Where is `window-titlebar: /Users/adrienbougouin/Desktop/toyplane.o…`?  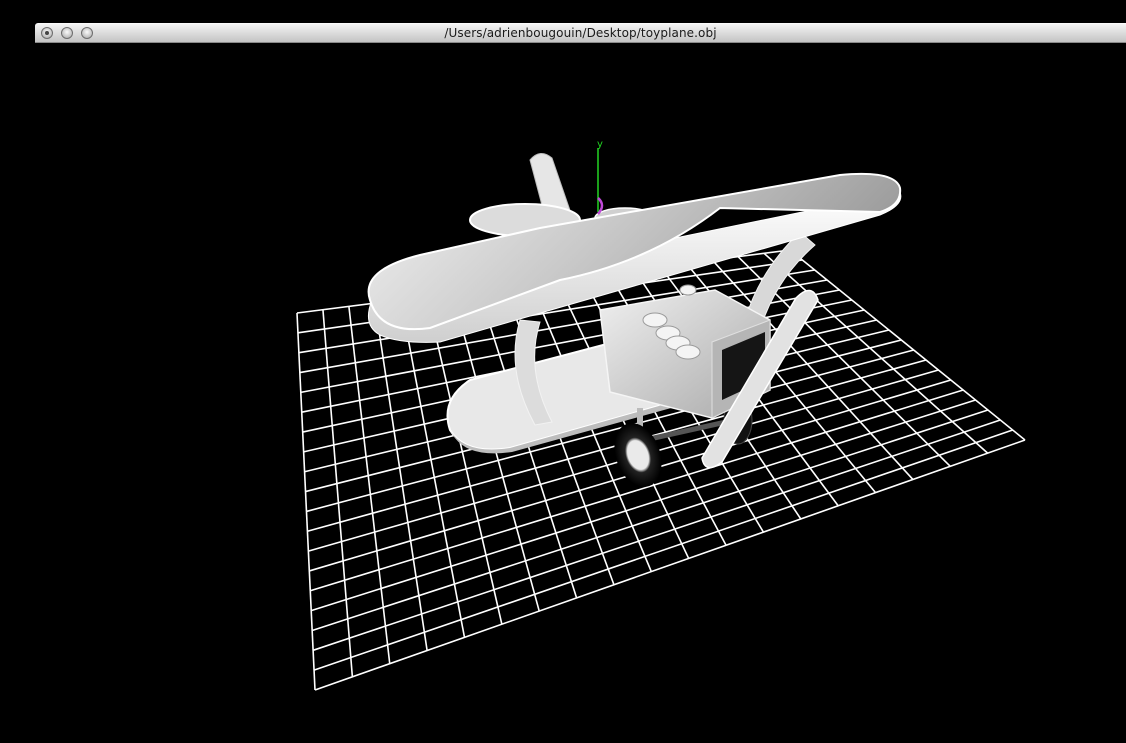
window-titlebar: /Users/adrienbougouin/Desktop/toyplane.o… is located at coordinates (580, 33).